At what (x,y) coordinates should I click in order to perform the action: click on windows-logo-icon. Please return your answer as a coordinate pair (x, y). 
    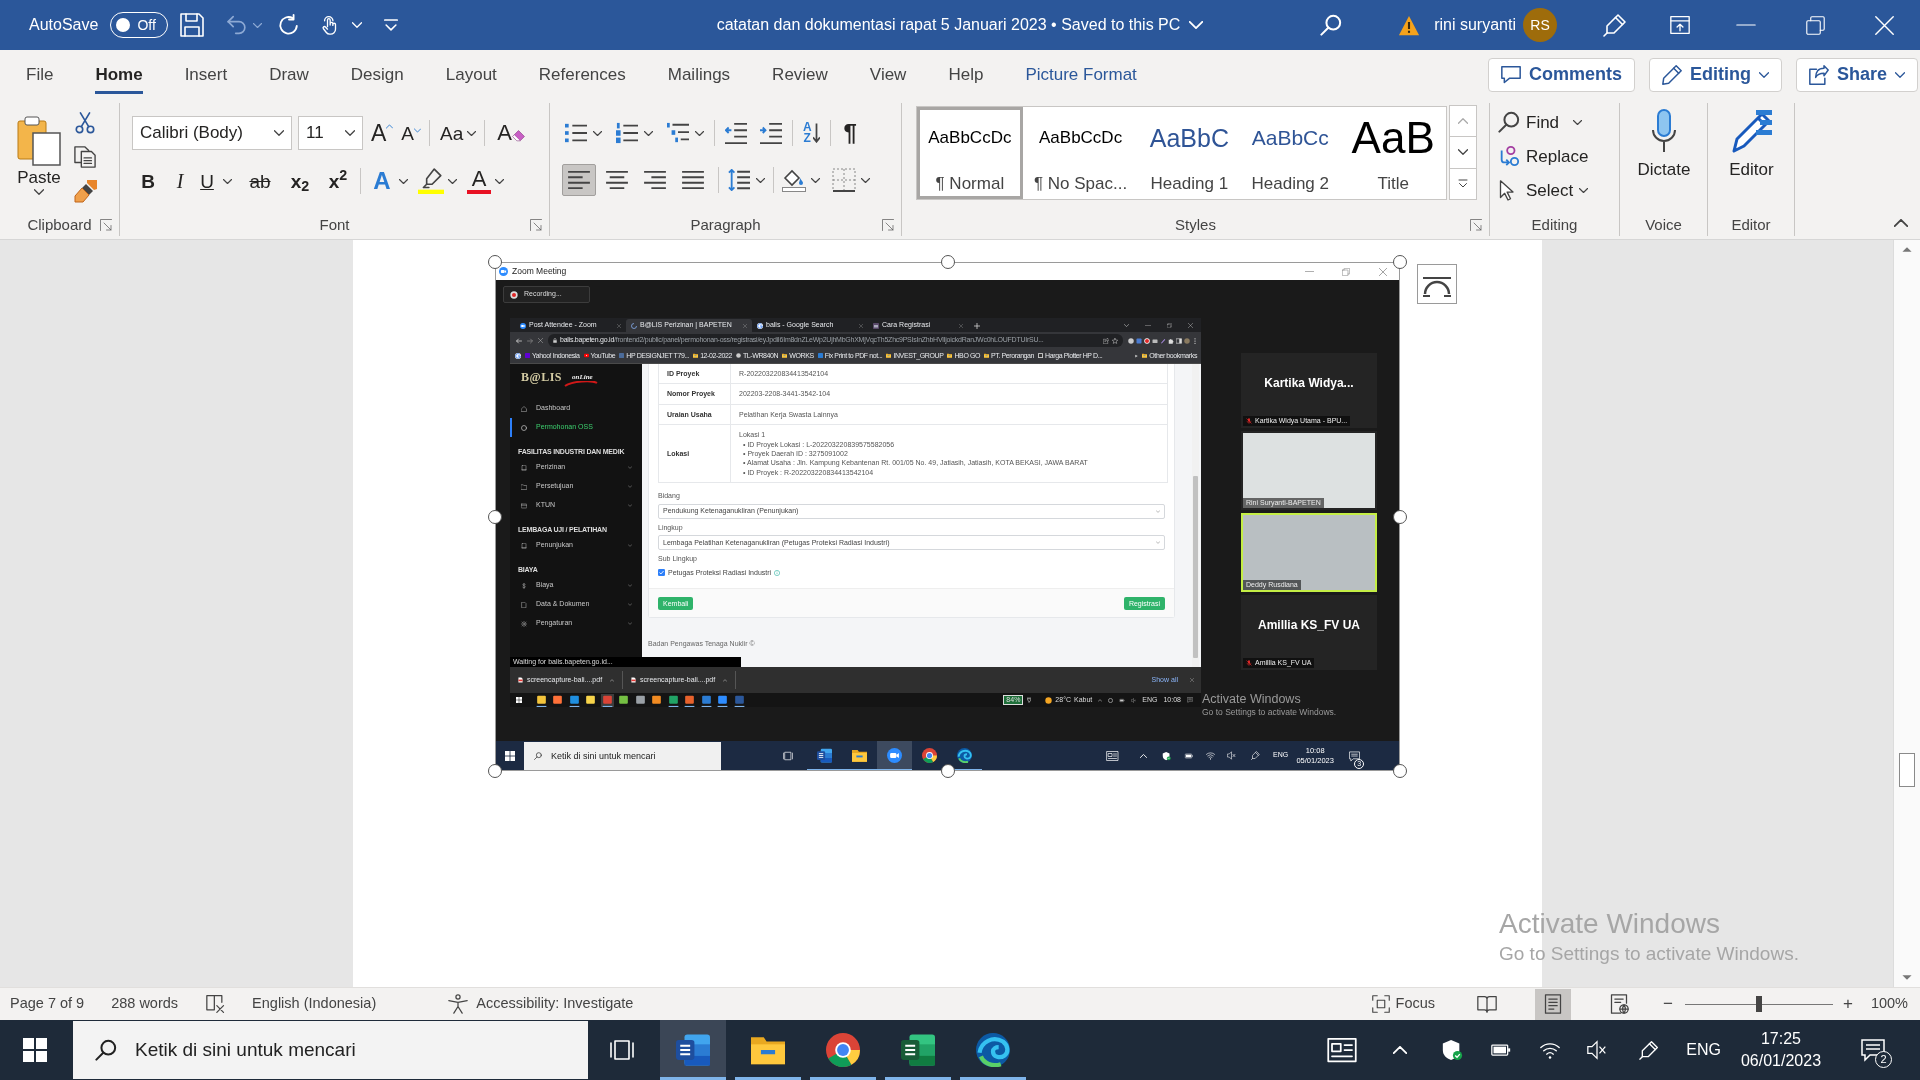
    Looking at the image, I should click on (510, 755).